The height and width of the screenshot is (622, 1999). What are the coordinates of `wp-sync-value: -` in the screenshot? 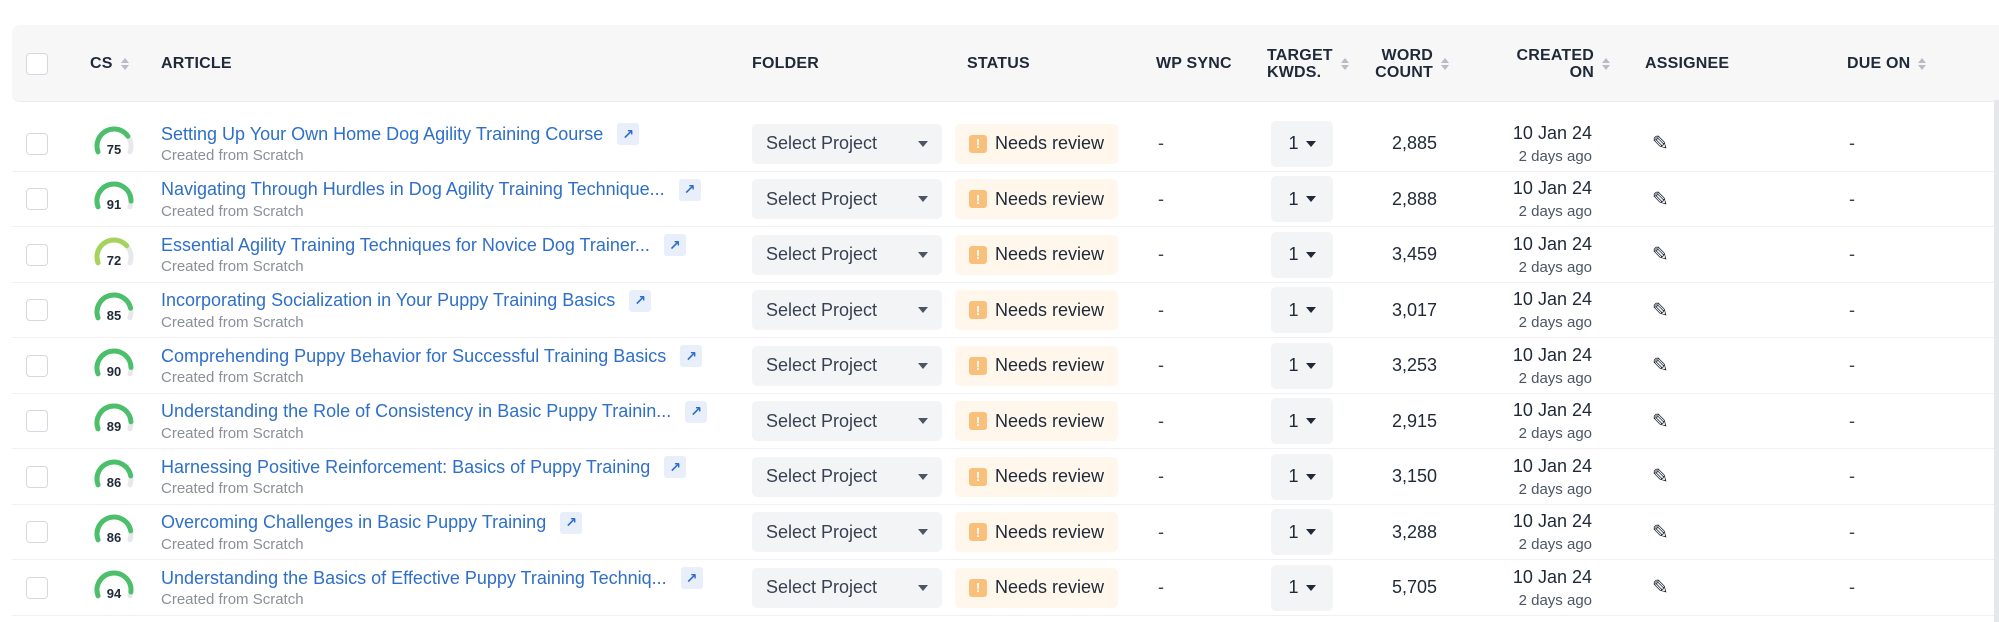 It's located at (1161, 365).